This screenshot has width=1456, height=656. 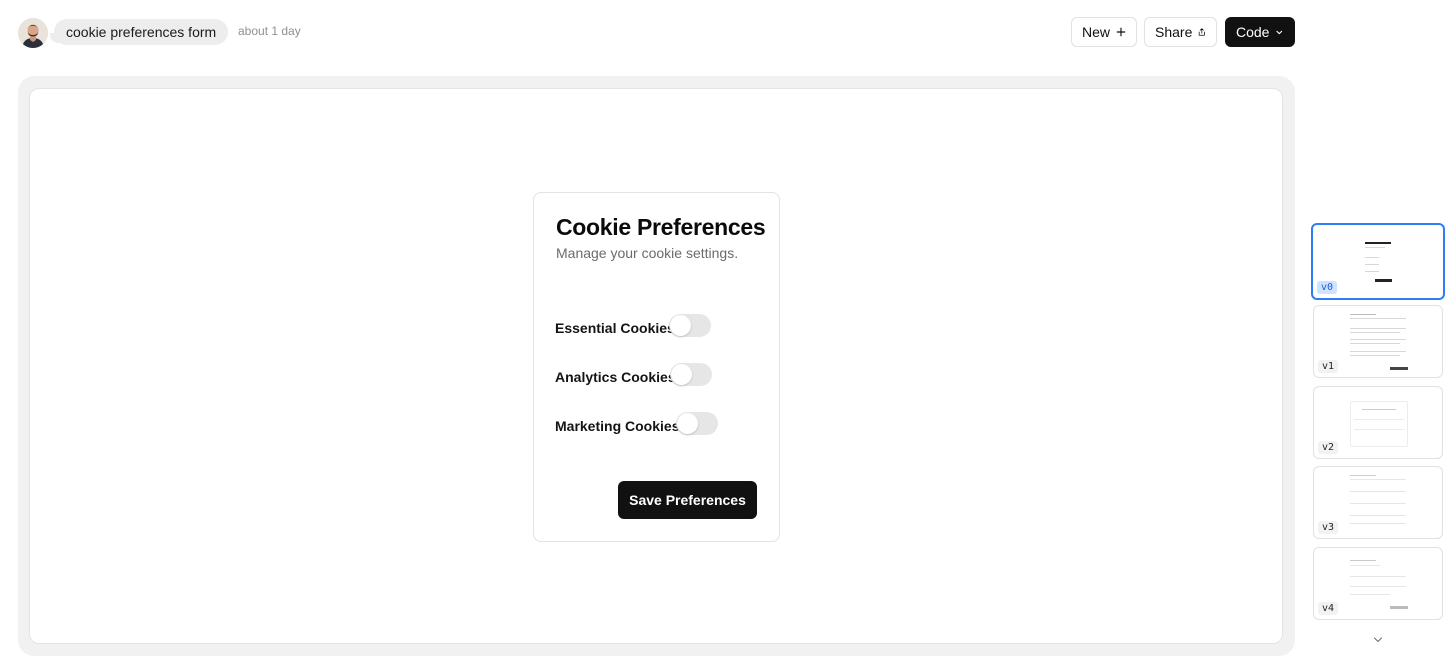 I want to click on chevron-down-icon, so click(x=1279, y=32).